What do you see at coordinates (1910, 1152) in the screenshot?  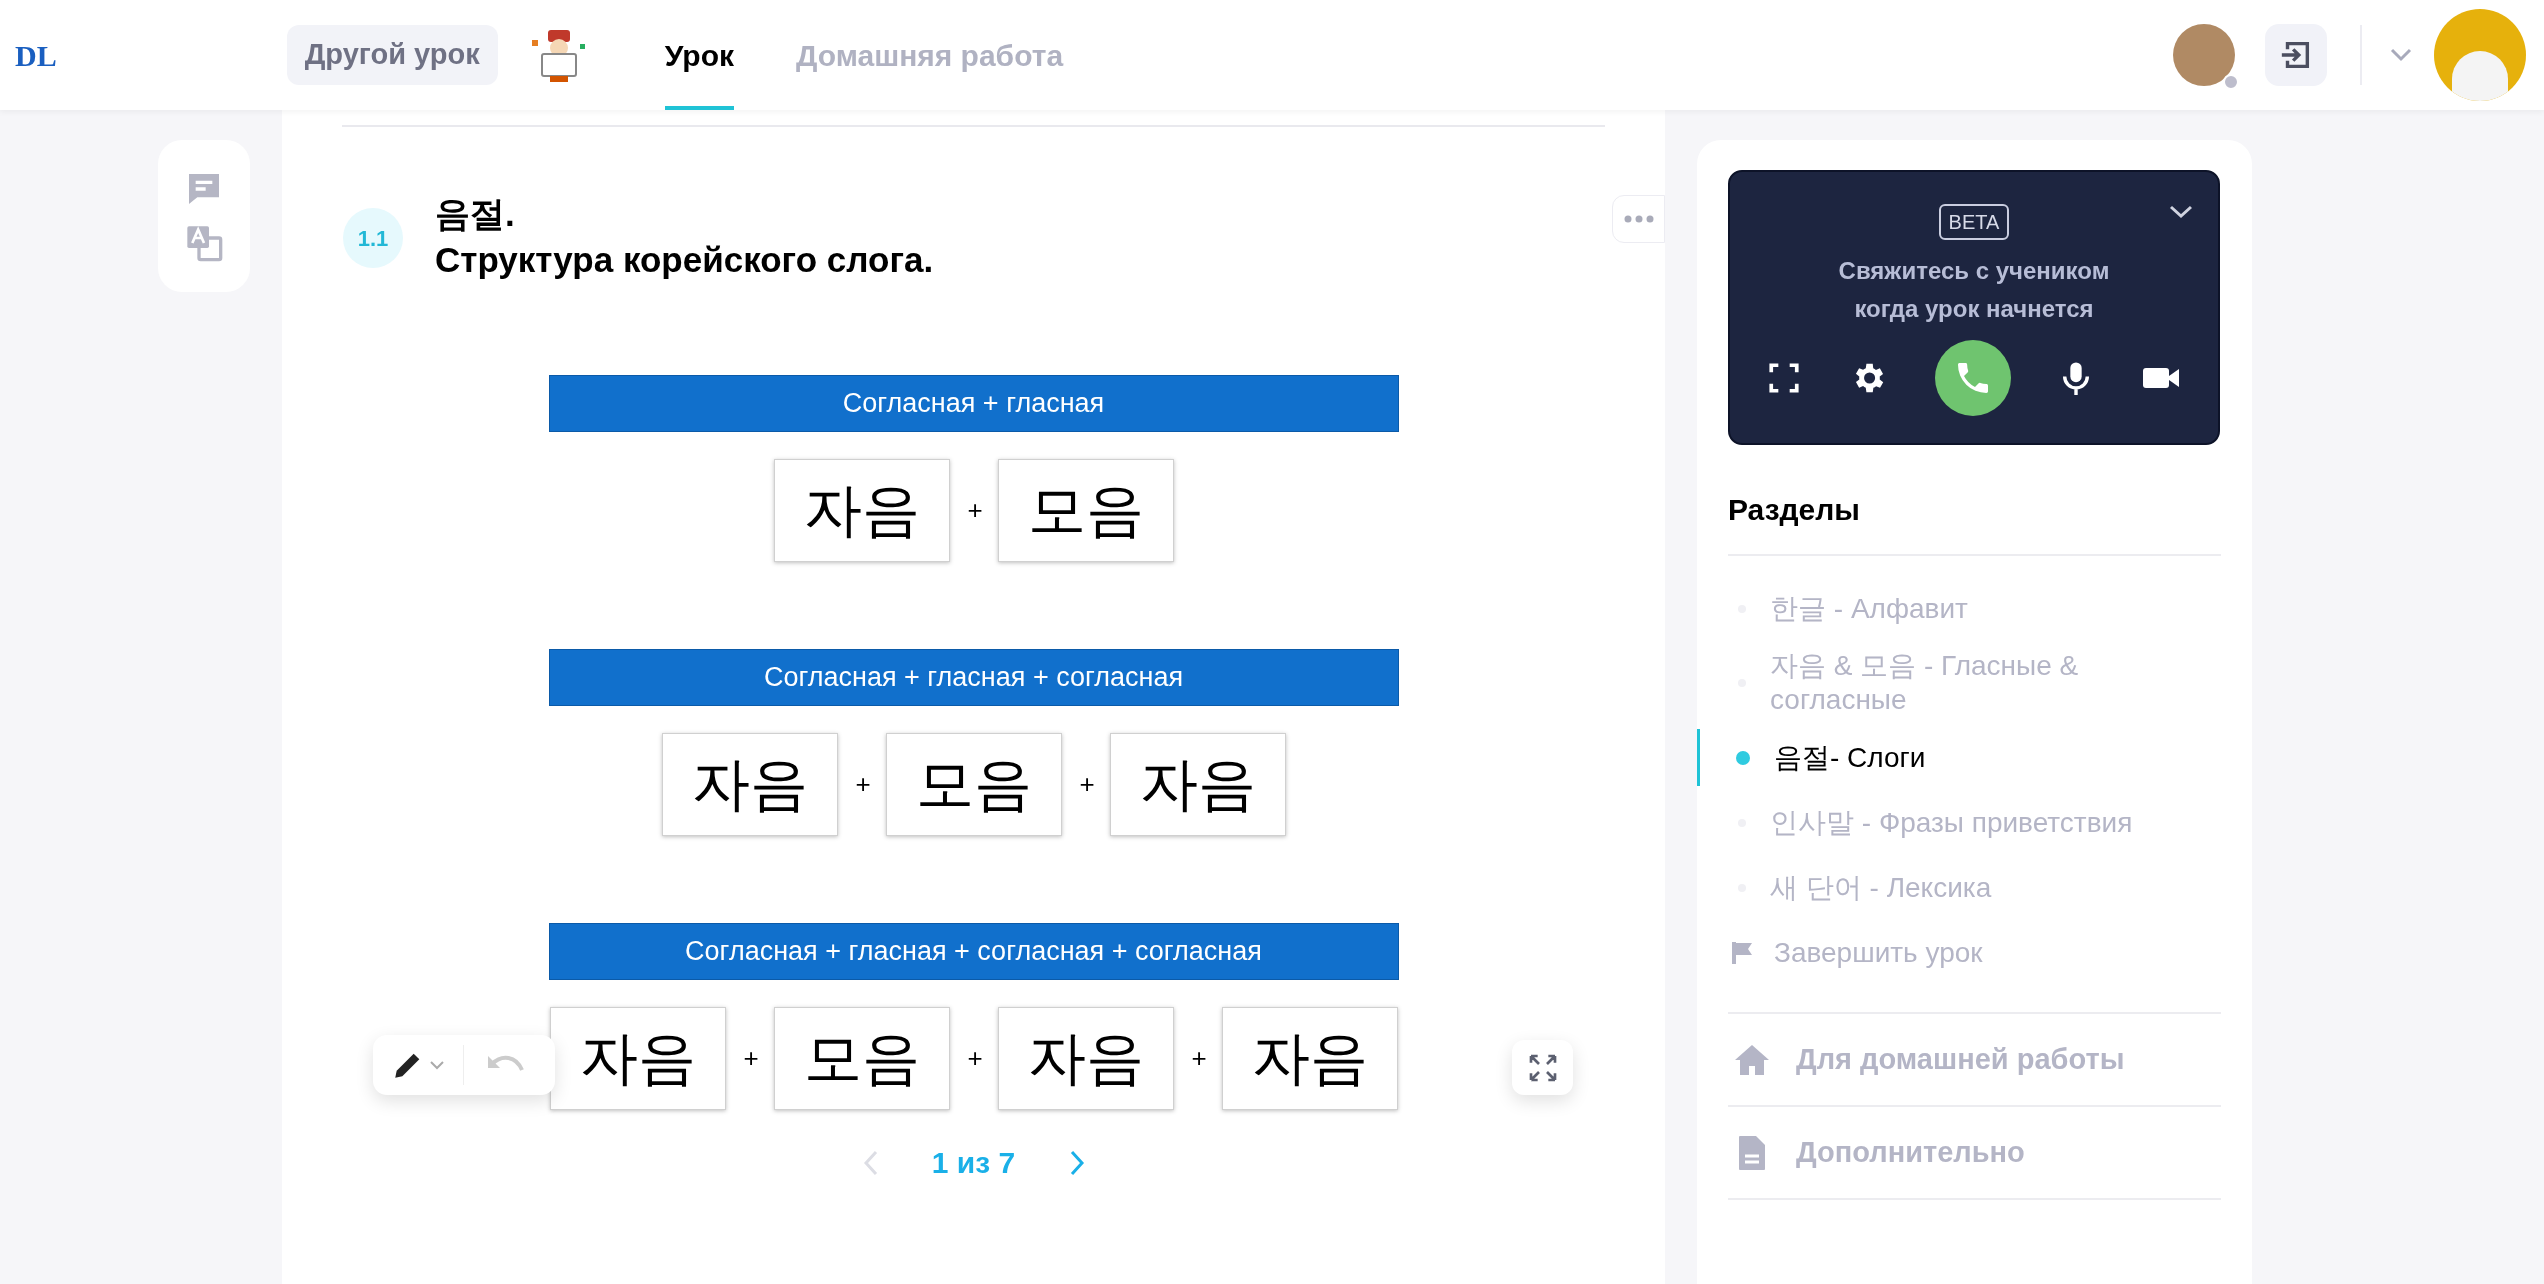 I see `section-link: Дополнительно` at bounding box center [1910, 1152].